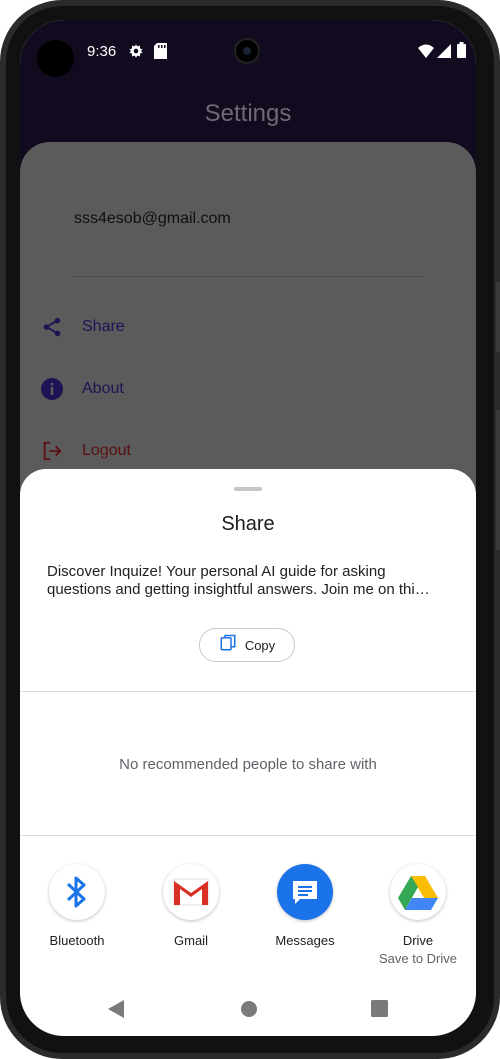 This screenshot has width=500, height=1059. What do you see at coordinates (77, 892) in the screenshot?
I see `bluetooth-icon` at bounding box center [77, 892].